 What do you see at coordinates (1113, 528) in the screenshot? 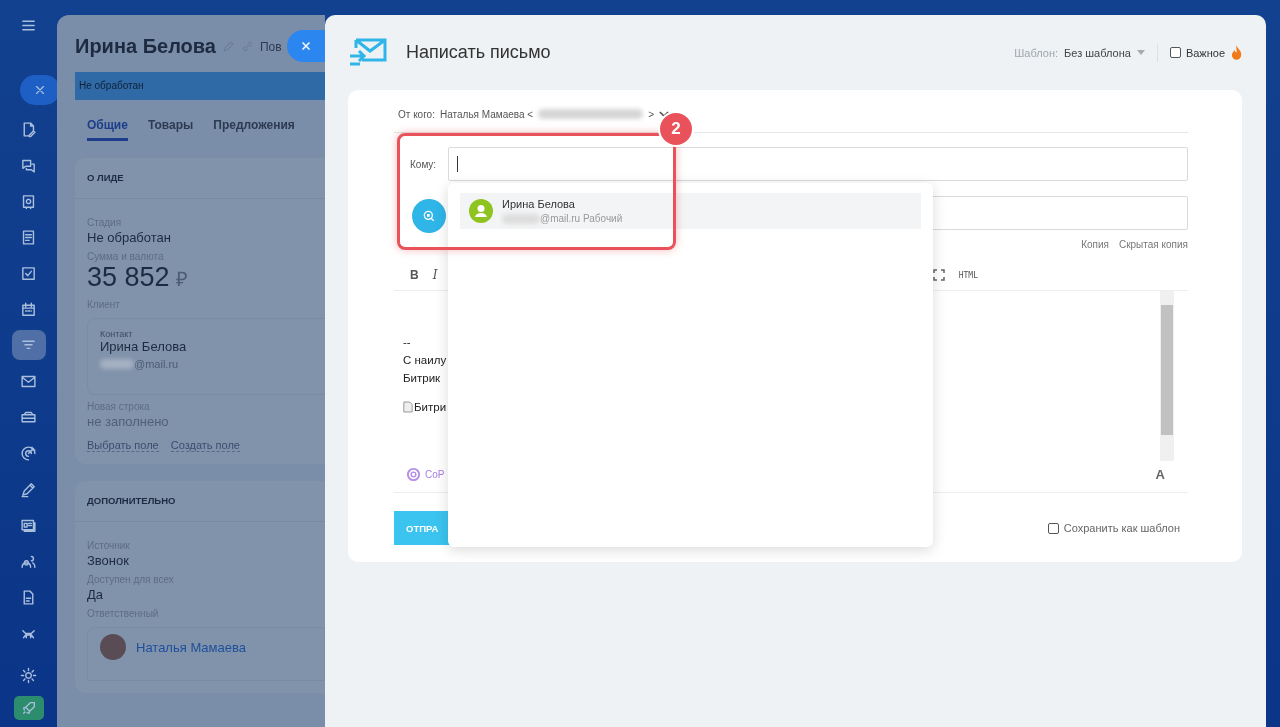
I see `save-template-checkbox: Сохранить как шаблон` at bounding box center [1113, 528].